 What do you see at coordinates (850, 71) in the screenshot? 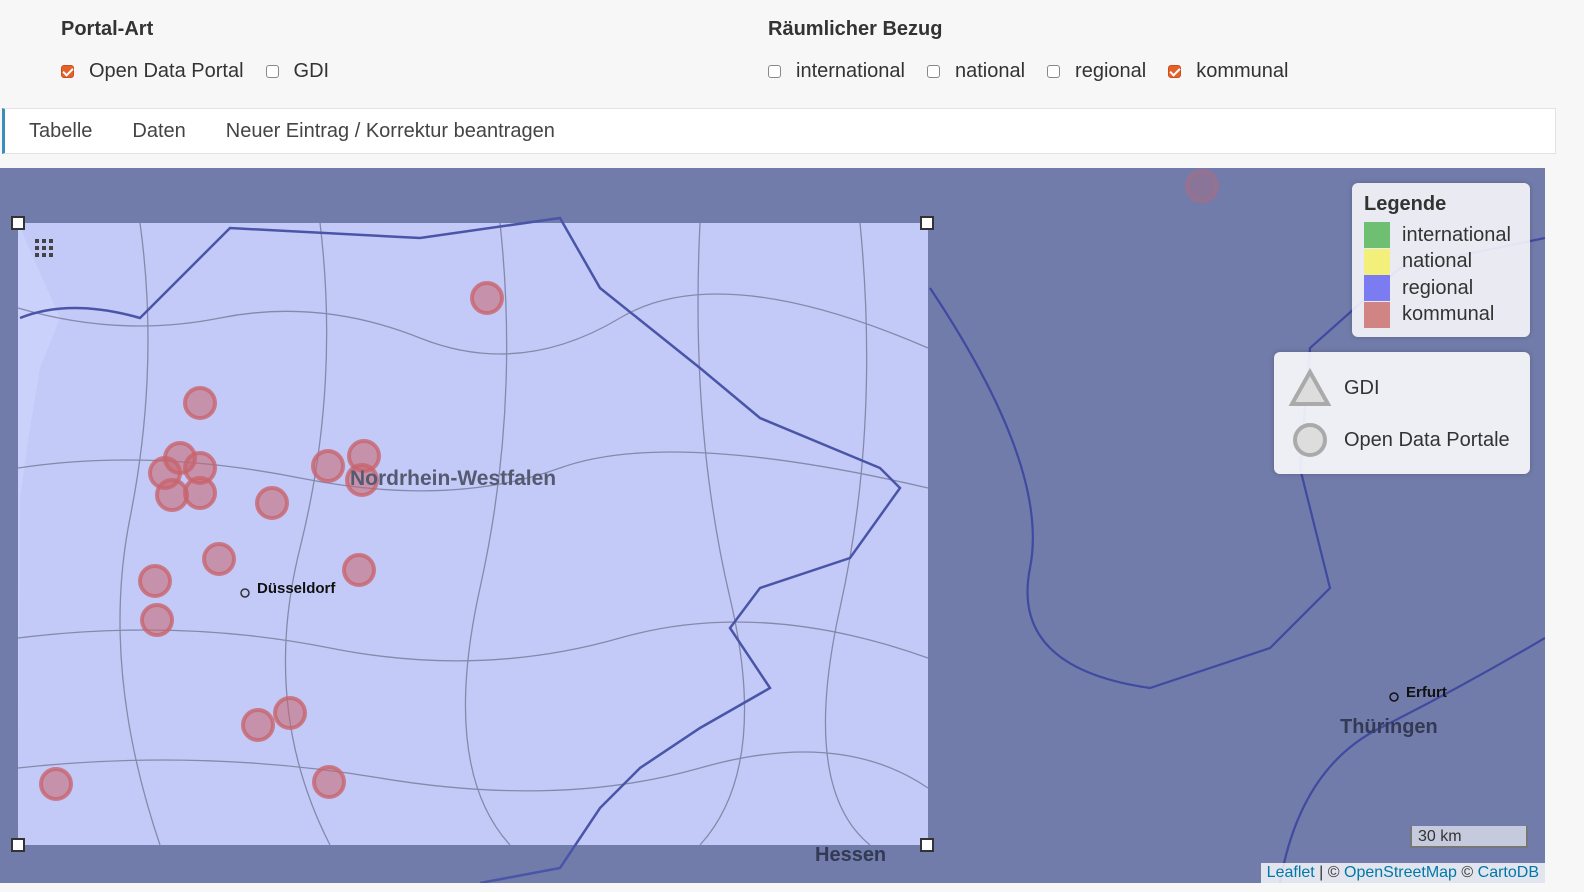
I see `checkbox-label: international` at bounding box center [850, 71].